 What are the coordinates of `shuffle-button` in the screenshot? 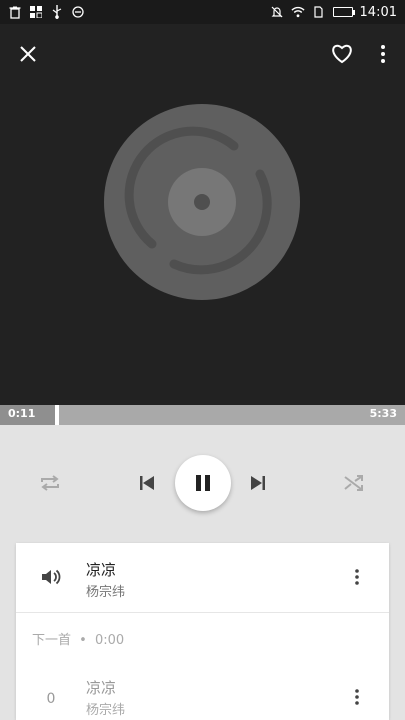 It's located at (354, 483).